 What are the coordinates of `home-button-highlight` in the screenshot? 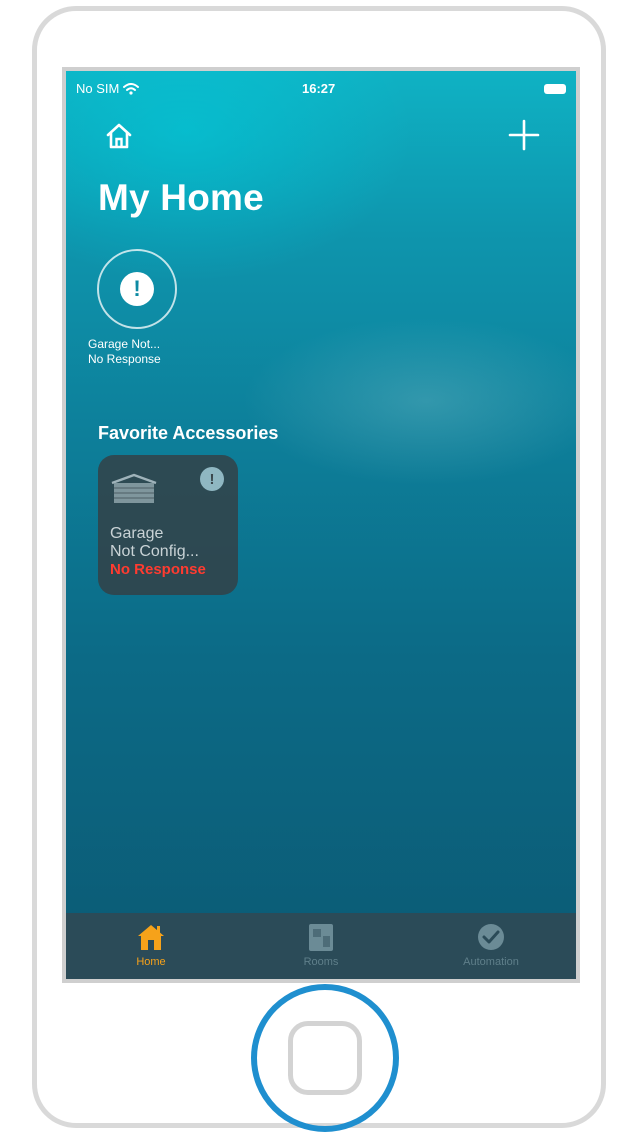 It's located at (325, 1058).